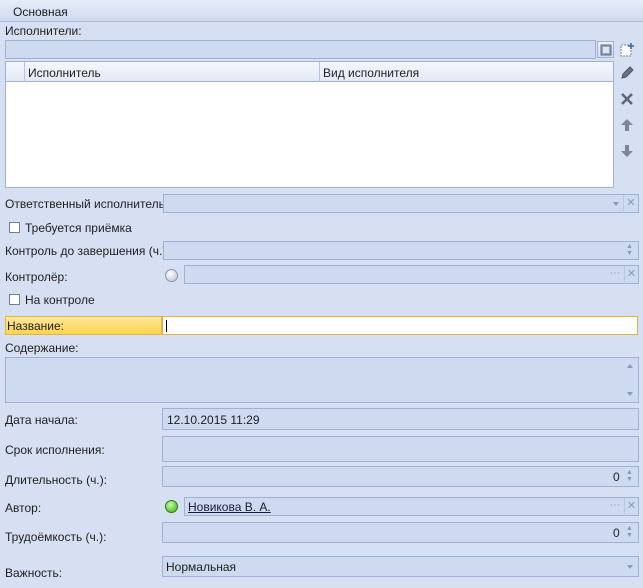 This screenshot has width=643, height=588. I want to click on performers-toolbar, so click(300, 49).